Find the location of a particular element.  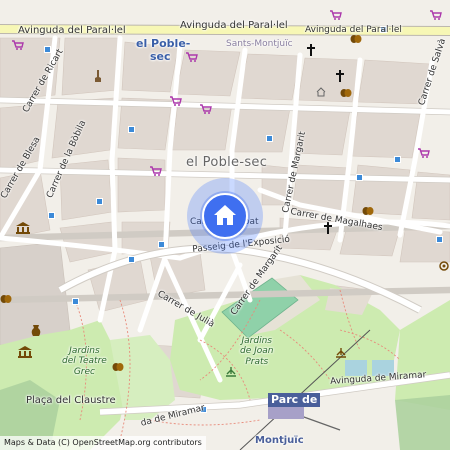

park-label-joan-prats-line1: Jardins is located at coordinates (256, 341).